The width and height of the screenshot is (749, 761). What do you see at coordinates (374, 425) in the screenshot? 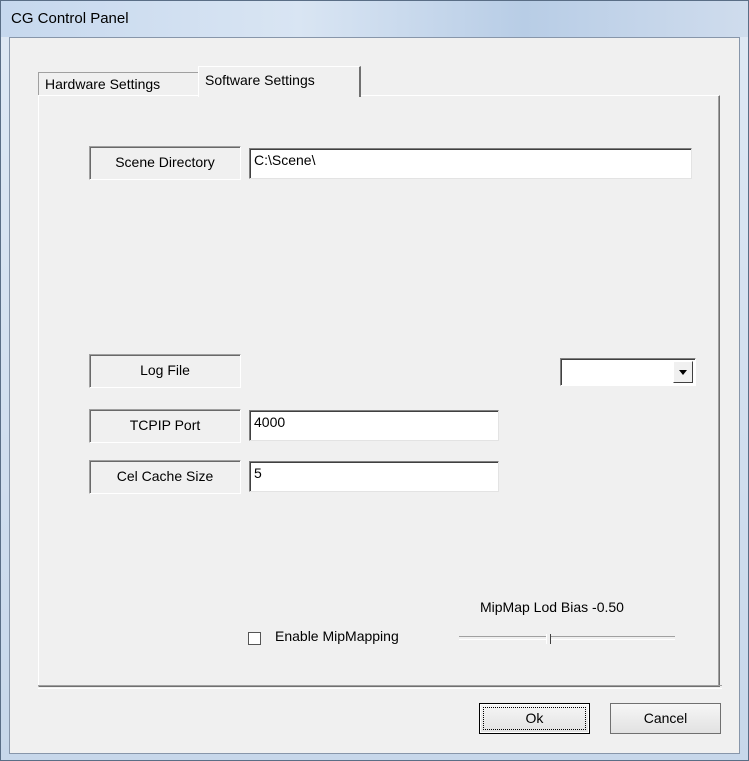
I see `tcpip-port-input: 4000` at bounding box center [374, 425].